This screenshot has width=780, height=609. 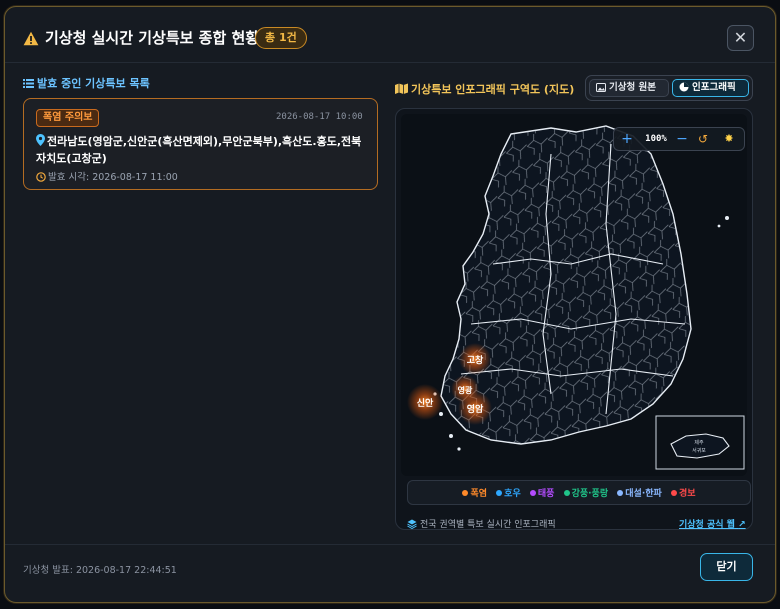 I want to click on map-view-tabs: 기상청 원본 인포그래픽, so click(x=669, y=88).